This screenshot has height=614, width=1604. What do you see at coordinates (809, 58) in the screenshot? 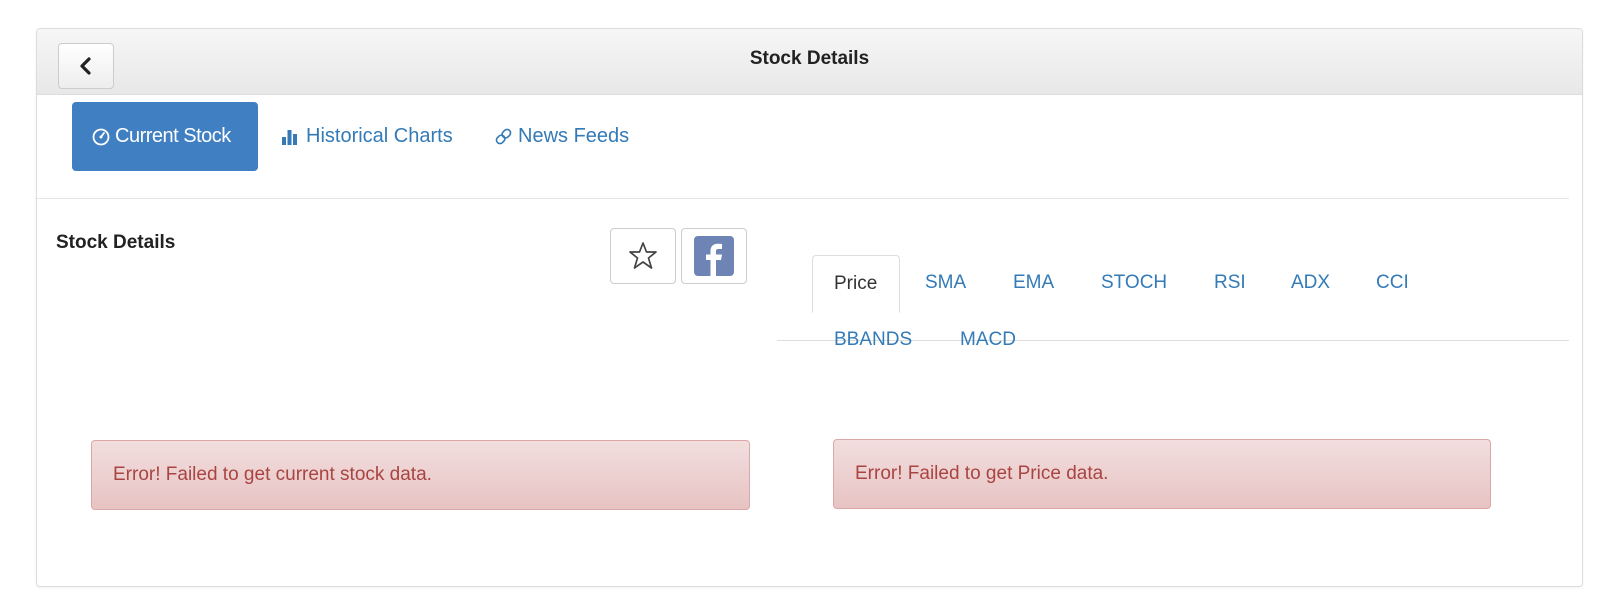
I see `page-title: Stock Details` at bounding box center [809, 58].